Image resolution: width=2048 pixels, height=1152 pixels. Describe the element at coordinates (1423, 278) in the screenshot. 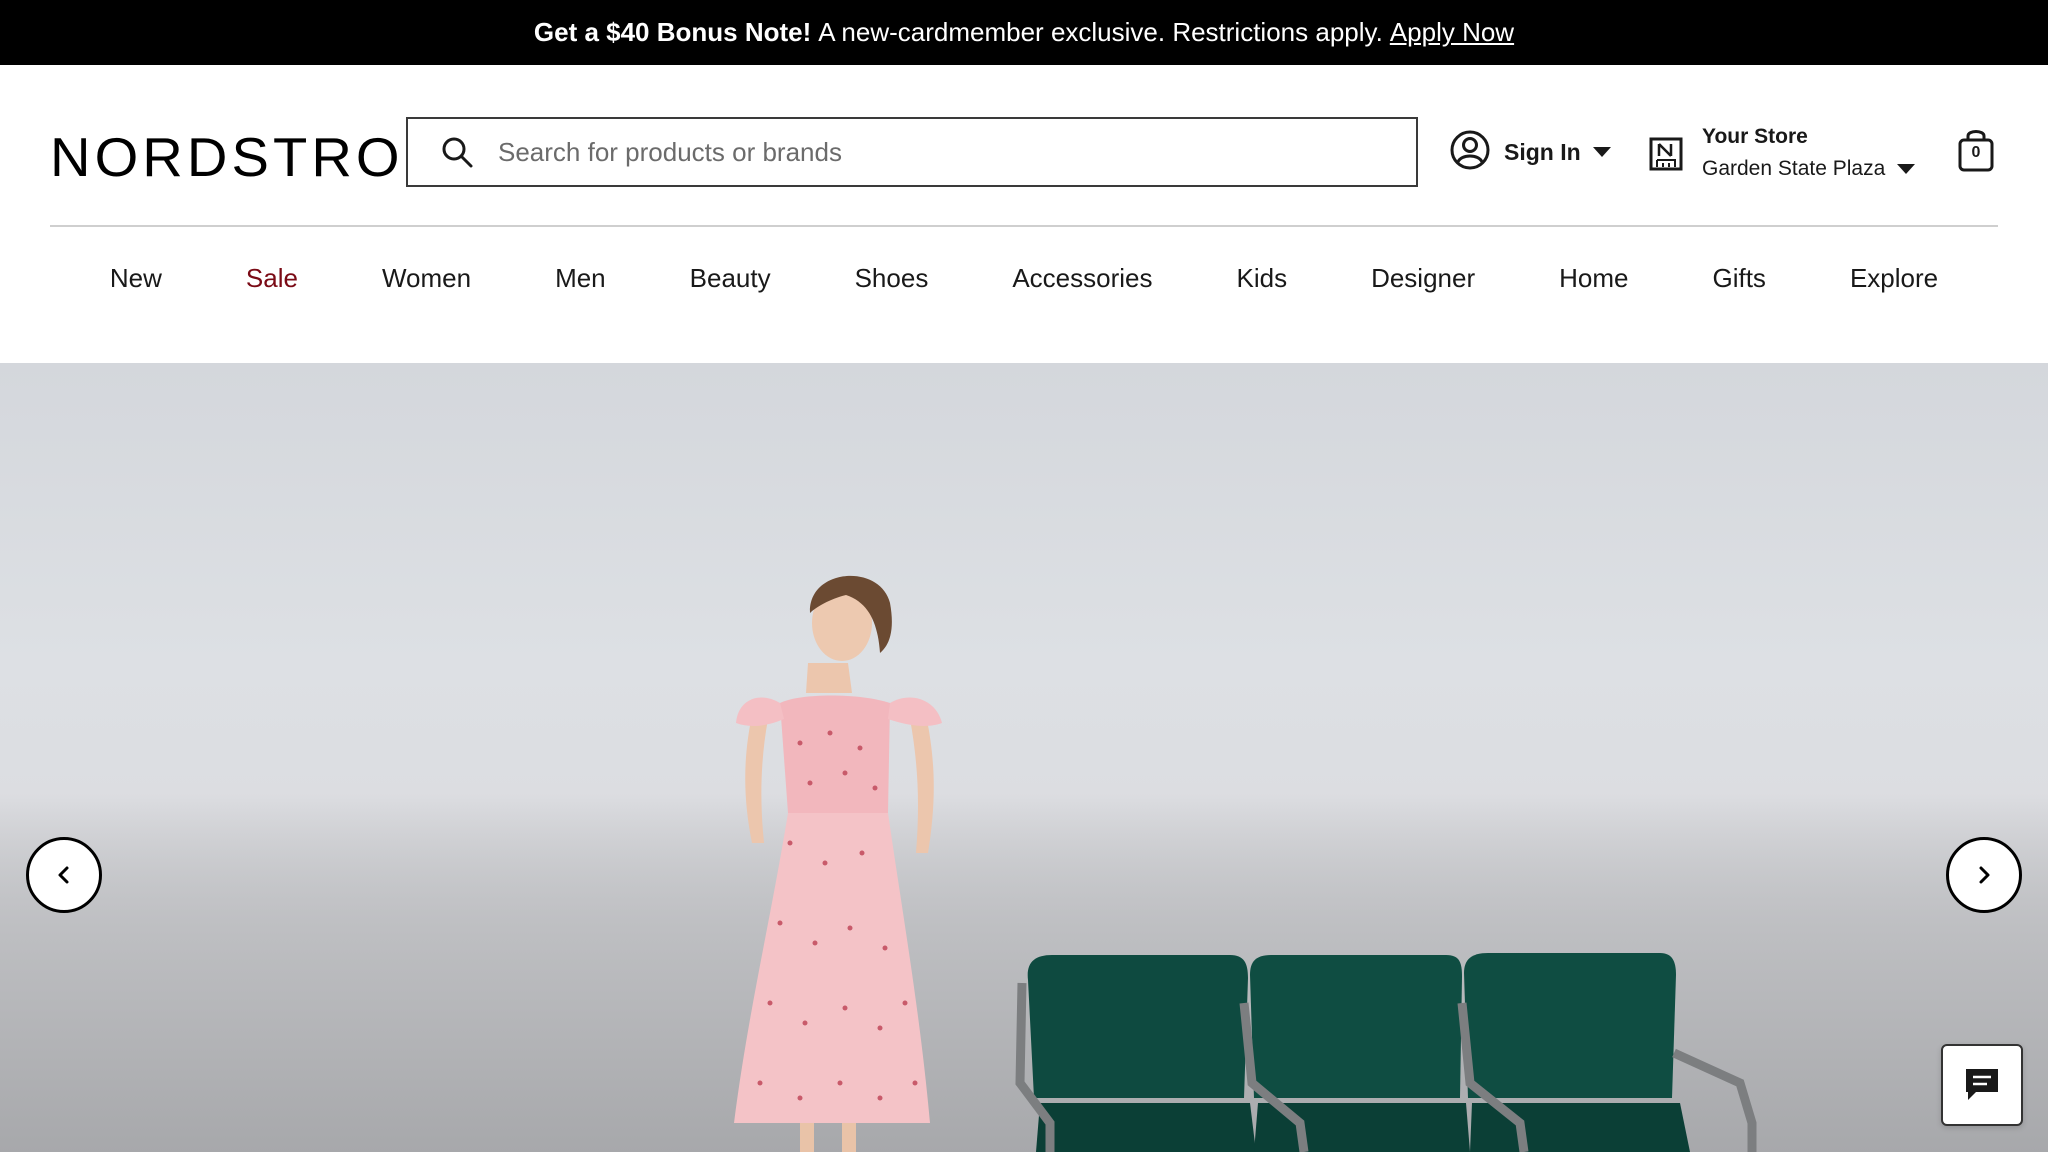

I see `nav-item-designer: Designer` at that location.